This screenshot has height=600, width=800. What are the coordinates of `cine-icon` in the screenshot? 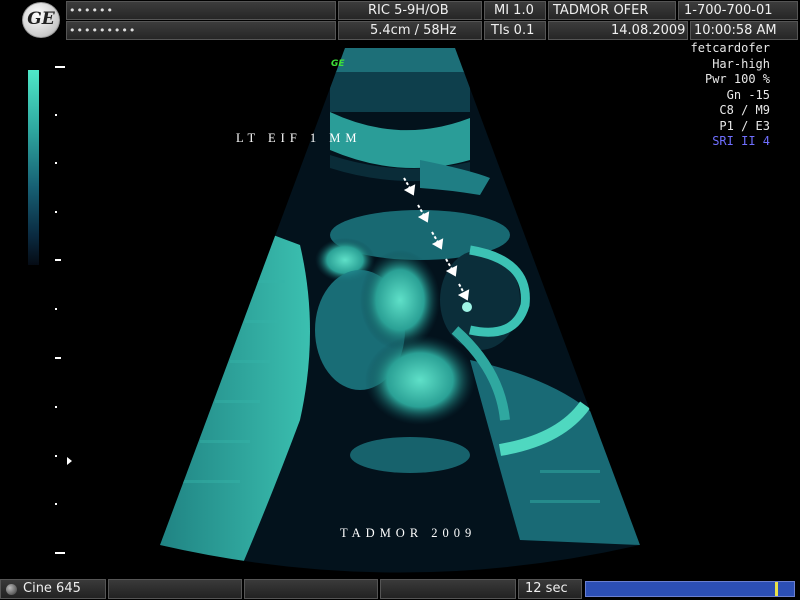 It's located at (11, 589).